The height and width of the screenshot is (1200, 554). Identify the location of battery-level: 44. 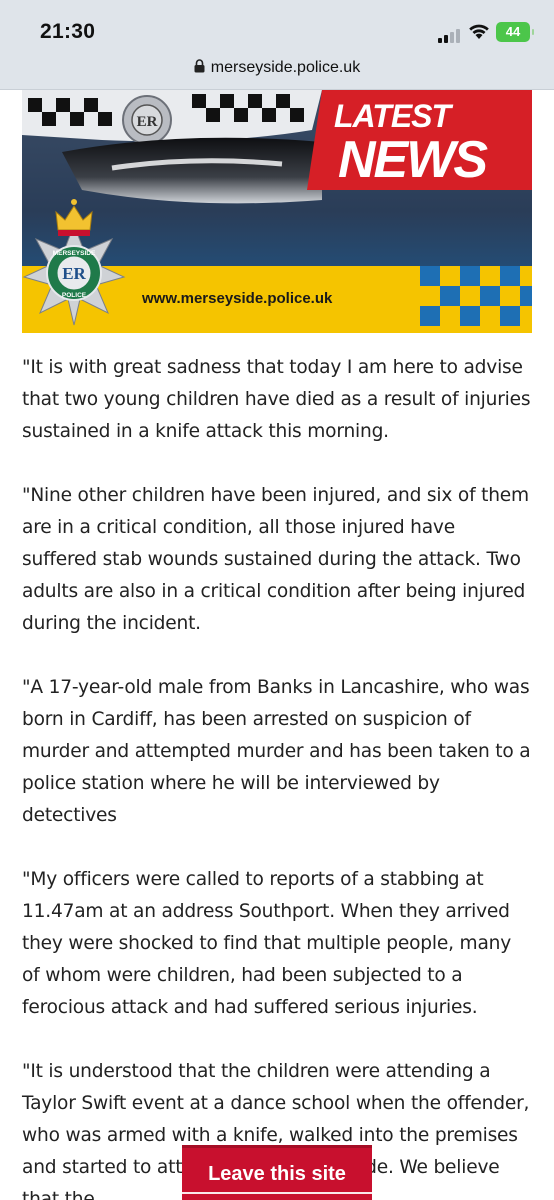
(513, 31).